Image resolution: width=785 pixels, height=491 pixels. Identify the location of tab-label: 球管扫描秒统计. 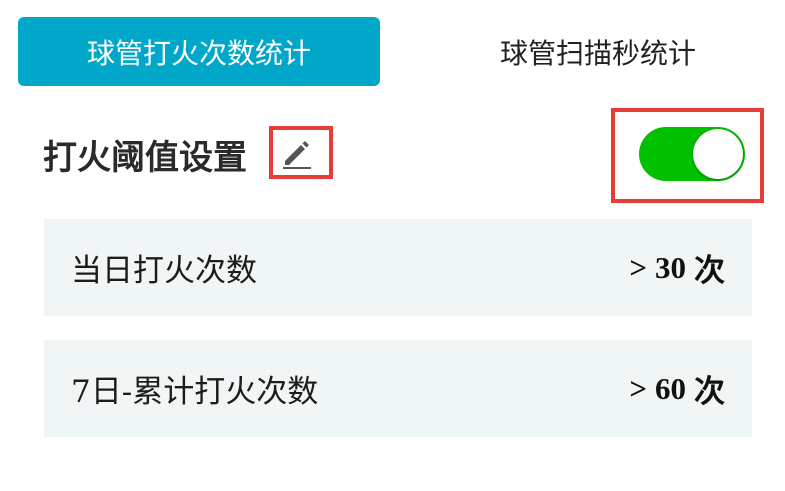
(597, 53).